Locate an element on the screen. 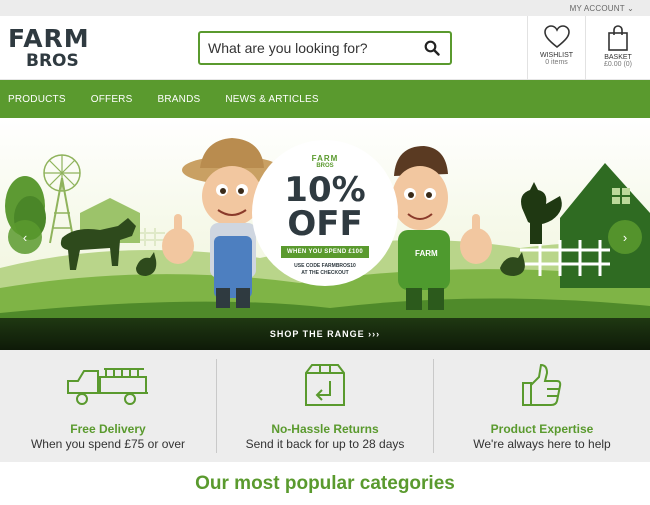  logo-line-1: FARM is located at coordinates (49, 38).